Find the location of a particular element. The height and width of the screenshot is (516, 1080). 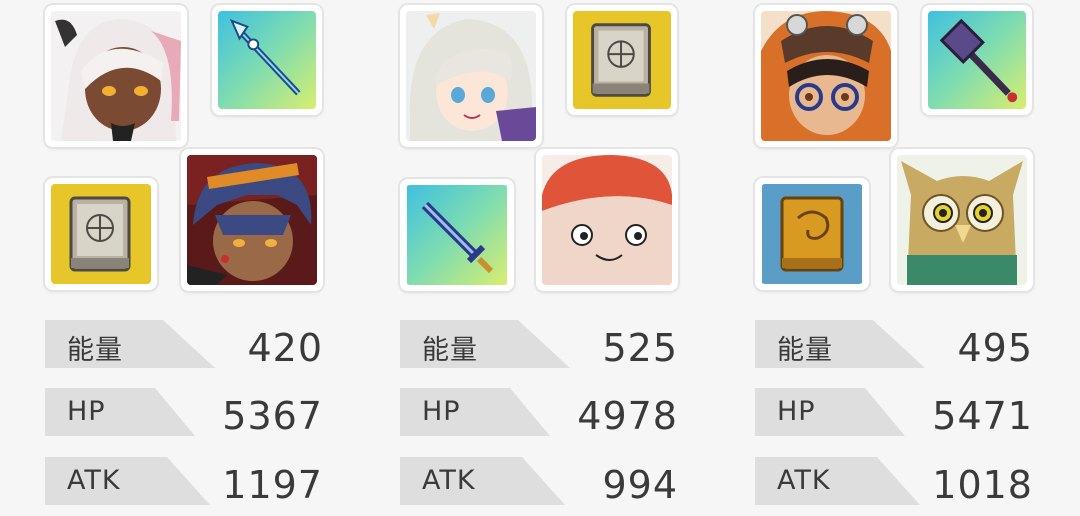

hp-value: 4978 is located at coordinates (627, 416).